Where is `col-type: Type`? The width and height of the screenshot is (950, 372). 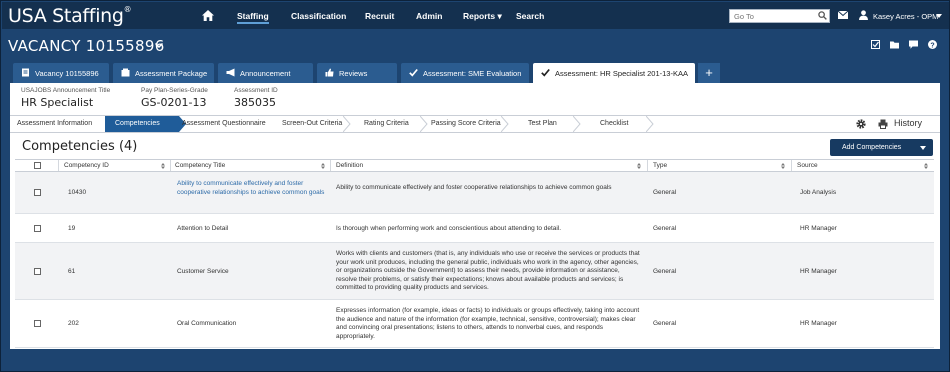
col-type: Type is located at coordinates (660, 165).